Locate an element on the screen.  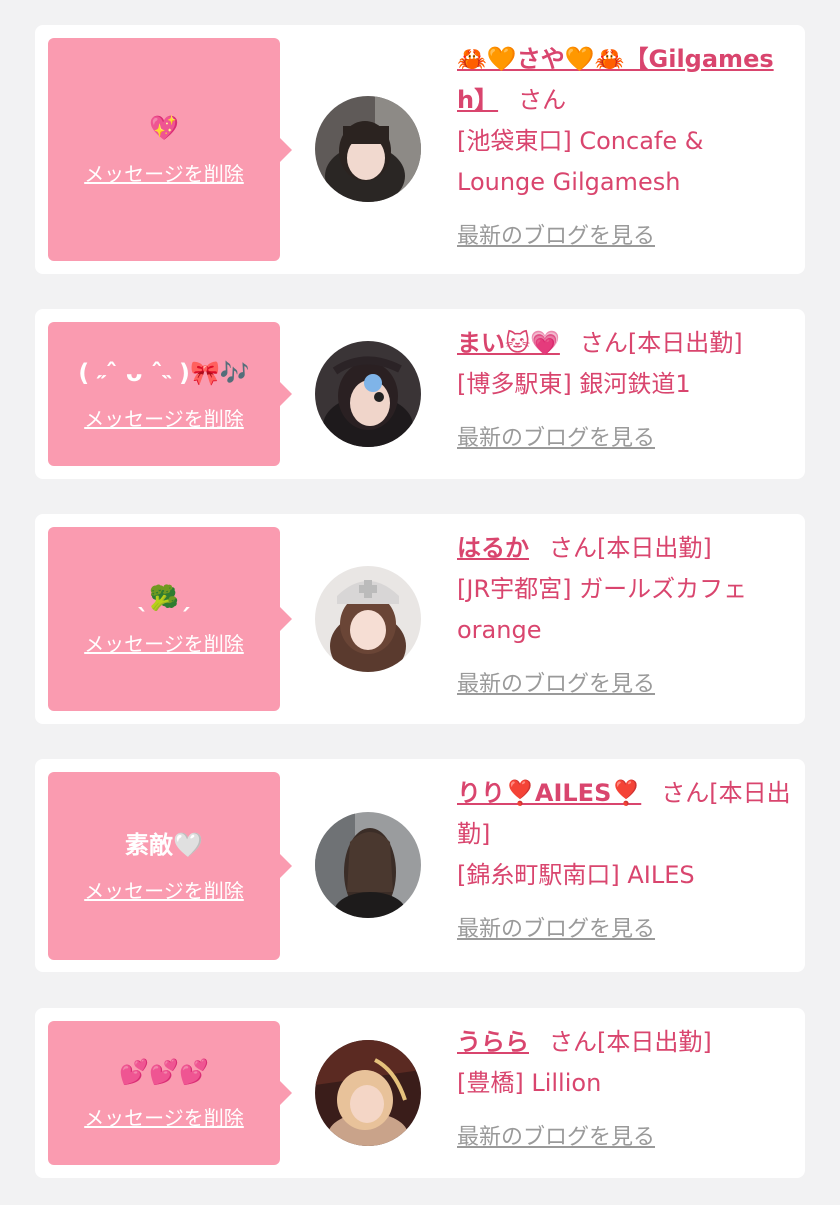
shop-name: [豊橋] Lillion is located at coordinates (529, 1083).